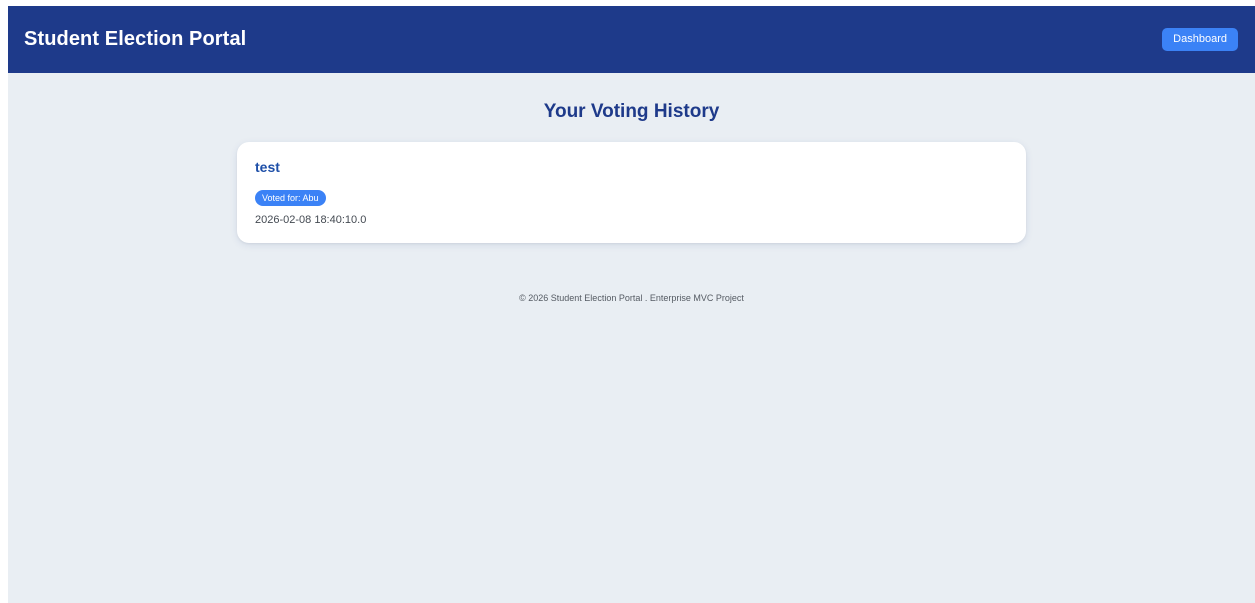 Image resolution: width=1255 pixels, height=603 pixels. Describe the element at coordinates (311, 220) in the screenshot. I see `vote-timestamp: 2026-02-08 18:40:10.0` at that location.